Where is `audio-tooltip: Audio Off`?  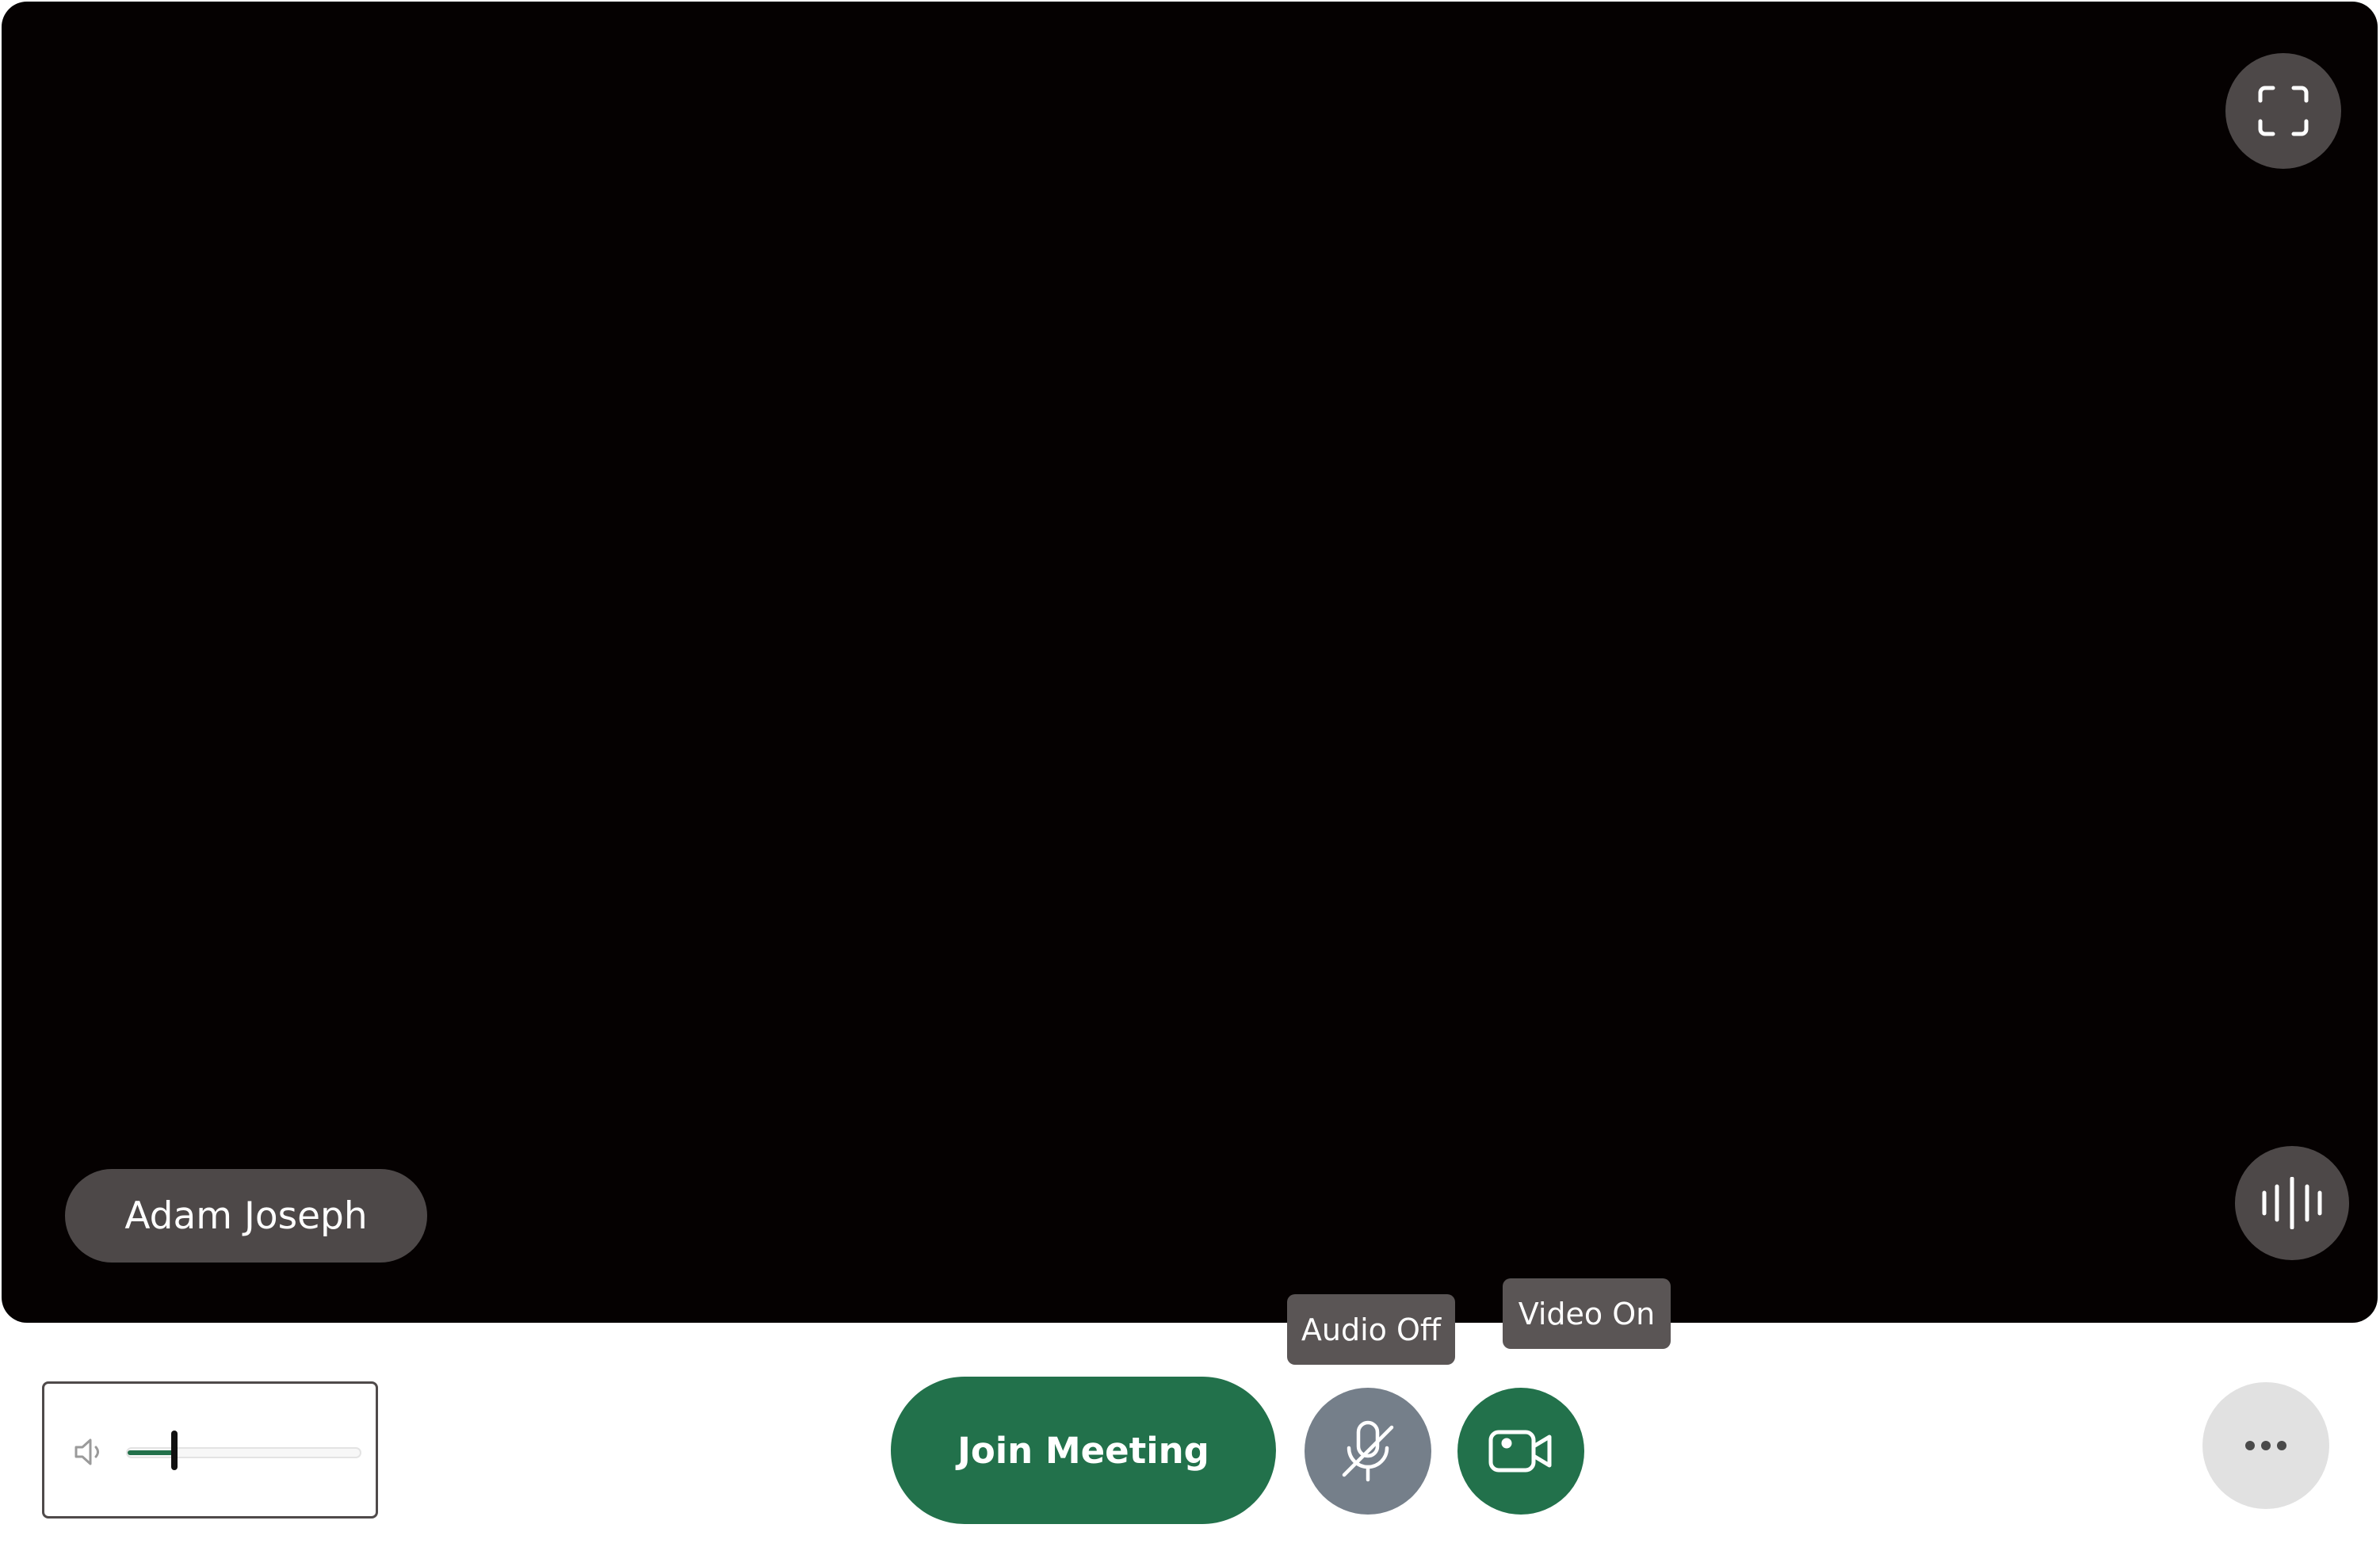
audio-tooltip: Audio Off is located at coordinates (1371, 1329).